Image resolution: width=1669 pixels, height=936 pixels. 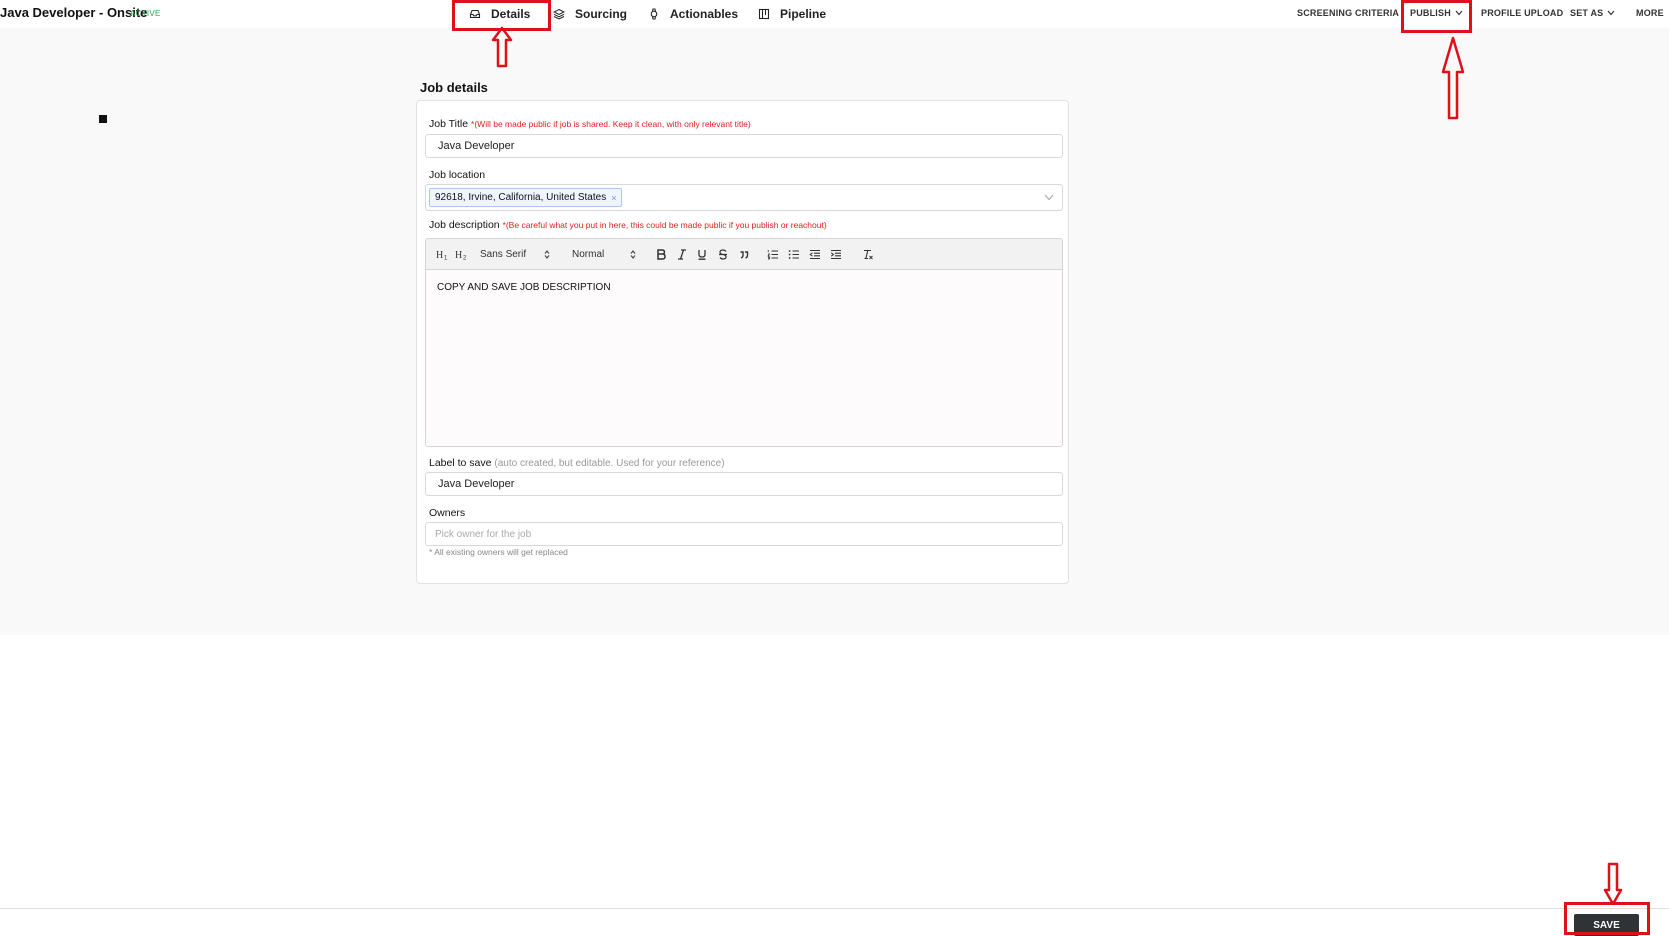 I want to click on job-title-input-field, so click(x=750, y=146).